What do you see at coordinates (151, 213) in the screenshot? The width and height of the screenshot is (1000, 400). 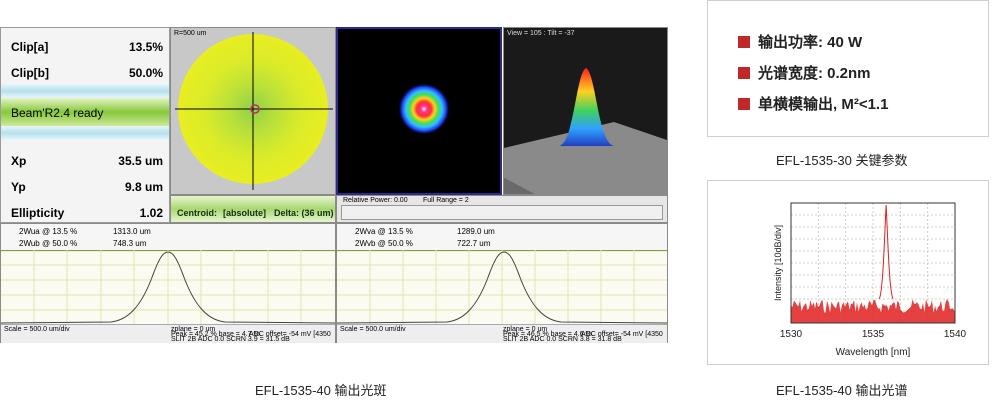 I see `ellipticity-value: 1.02` at bounding box center [151, 213].